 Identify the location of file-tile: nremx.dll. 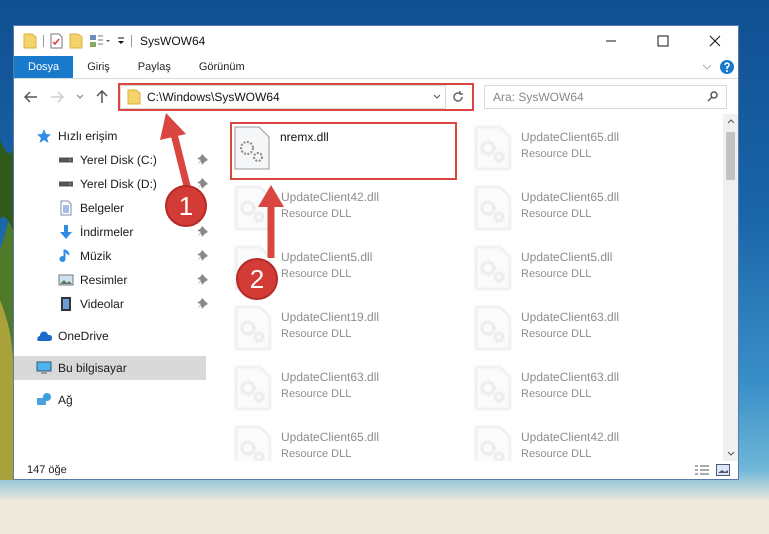
(343, 151).